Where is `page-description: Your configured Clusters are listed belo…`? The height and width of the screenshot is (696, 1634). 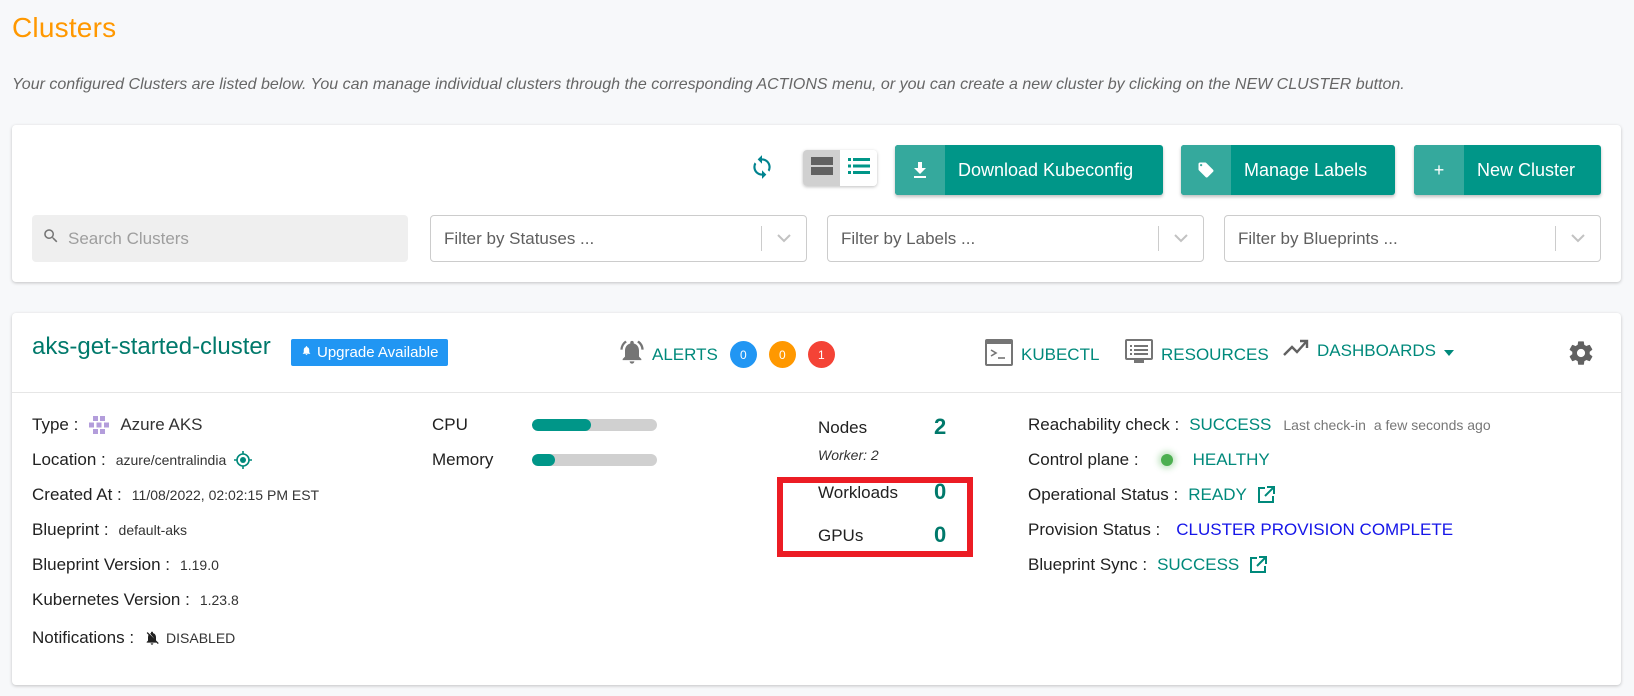 page-description: Your configured Clusters are listed belo… is located at coordinates (708, 84).